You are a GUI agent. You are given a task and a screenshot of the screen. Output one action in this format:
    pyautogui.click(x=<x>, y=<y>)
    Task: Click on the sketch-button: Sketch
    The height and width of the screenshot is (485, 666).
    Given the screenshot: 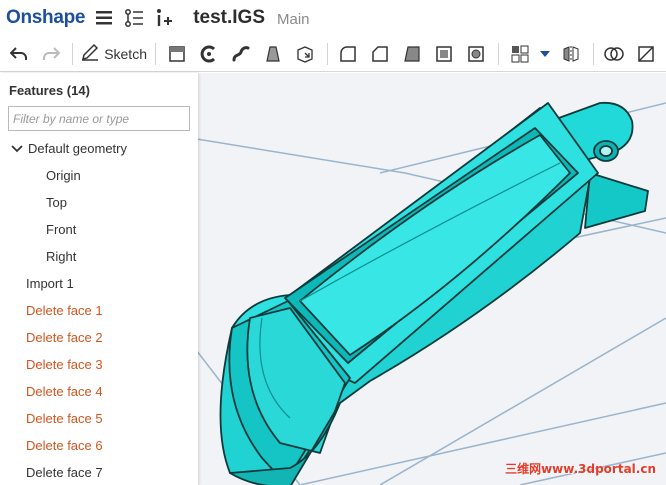 What is the action you would take?
    pyautogui.click(x=114, y=54)
    